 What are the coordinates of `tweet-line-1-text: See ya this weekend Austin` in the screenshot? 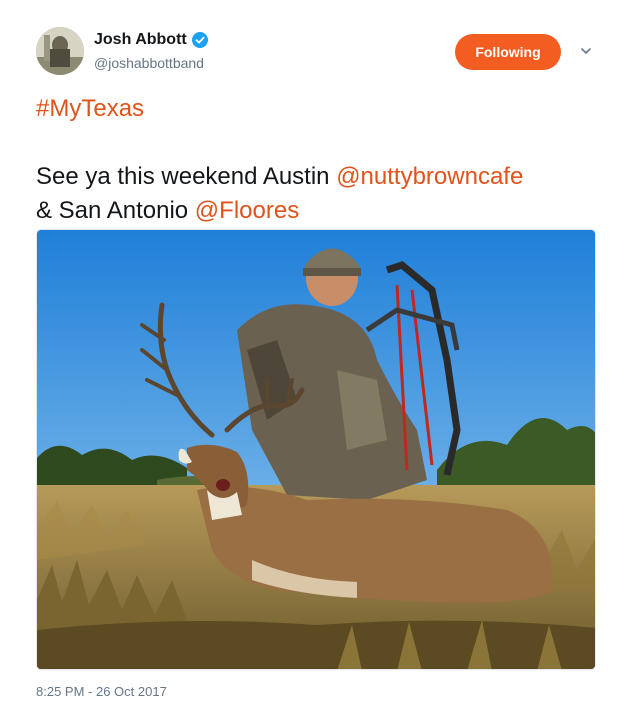 It's located at (186, 176).